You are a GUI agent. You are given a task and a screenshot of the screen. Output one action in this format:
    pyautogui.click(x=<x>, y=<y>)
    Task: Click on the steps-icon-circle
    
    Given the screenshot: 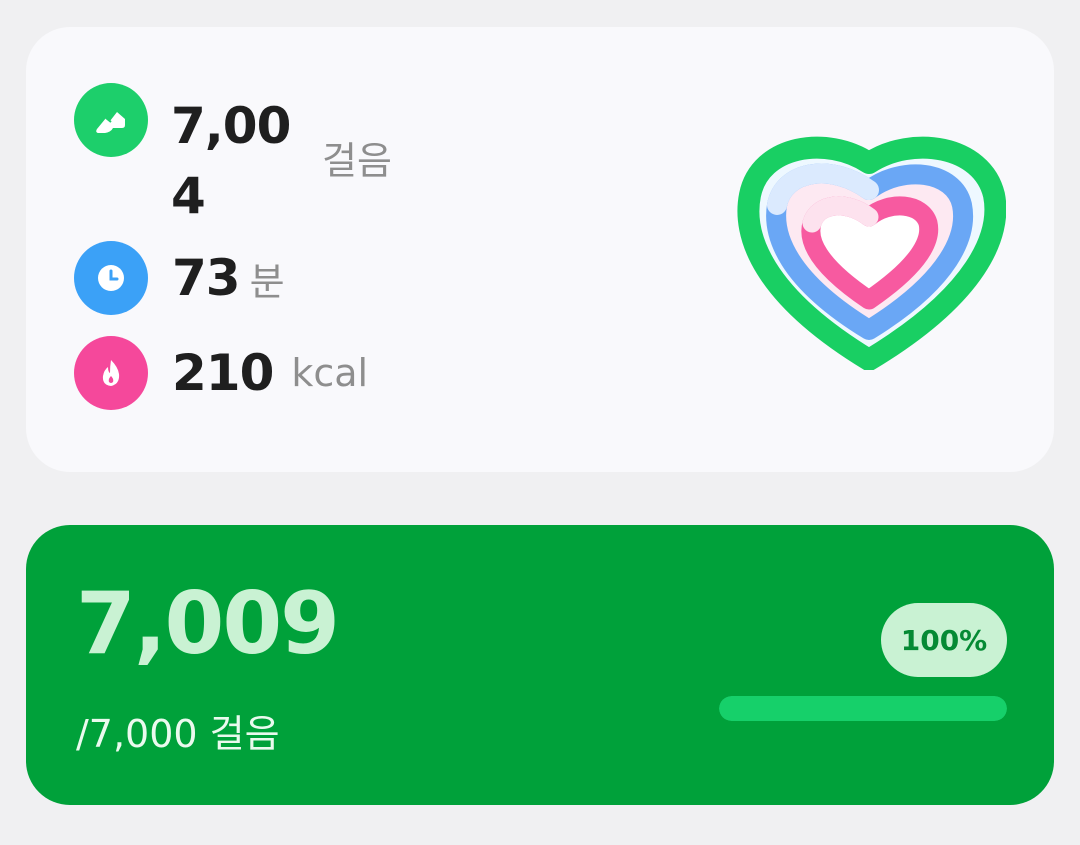 What is the action you would take?
    pyautogui.click(x=111, y=120)
    